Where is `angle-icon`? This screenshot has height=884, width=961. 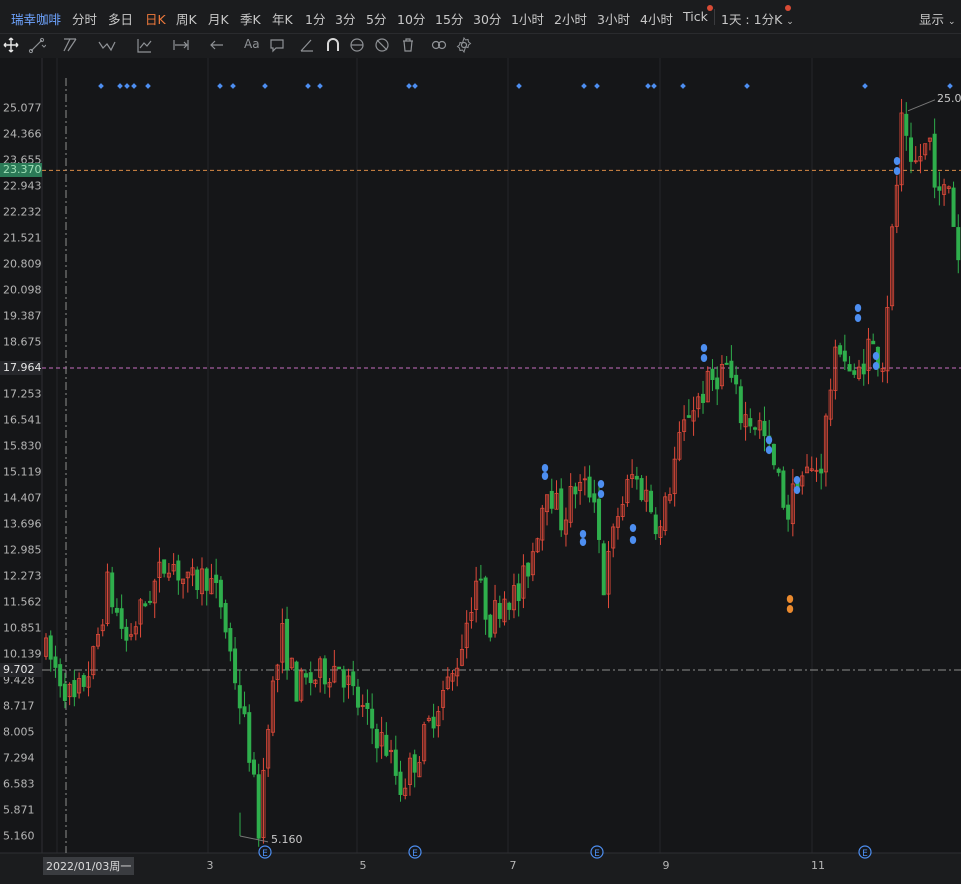
angle-icon is located at coordinates (307, 45).